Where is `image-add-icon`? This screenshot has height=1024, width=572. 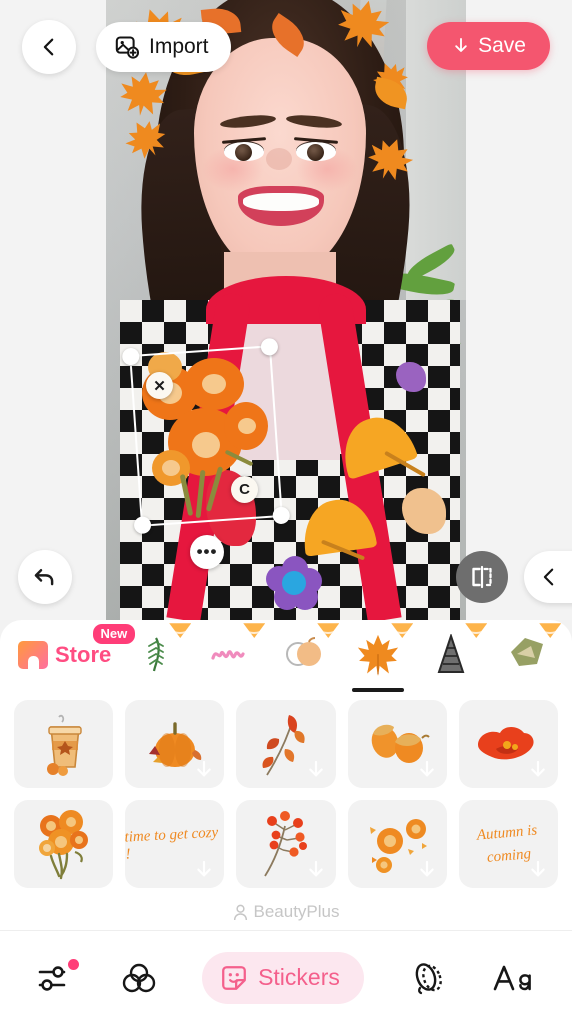 image-add-icon is located at coordinates (127, 47).